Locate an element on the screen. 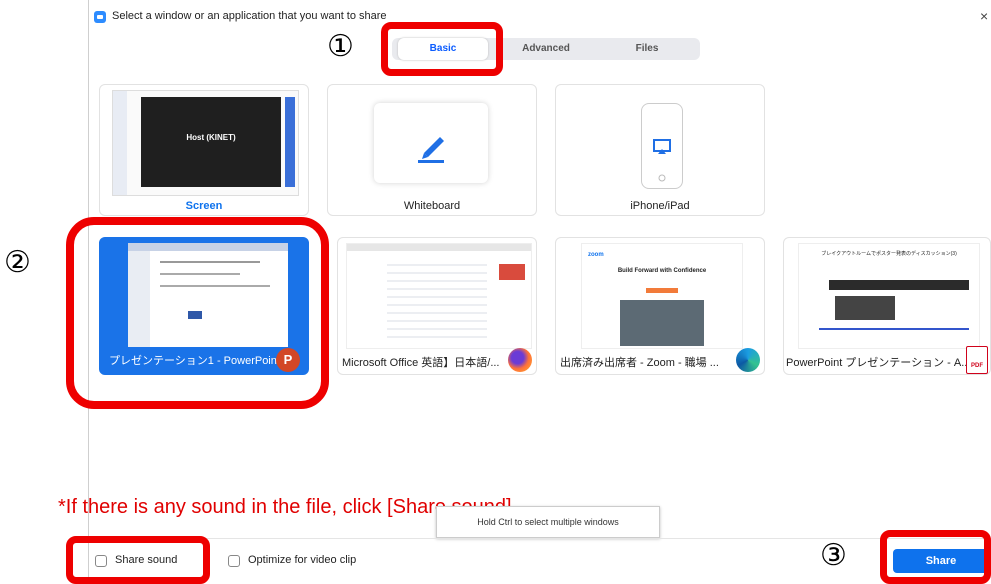  edge-thumb-button is located at coordinates (662, 290).